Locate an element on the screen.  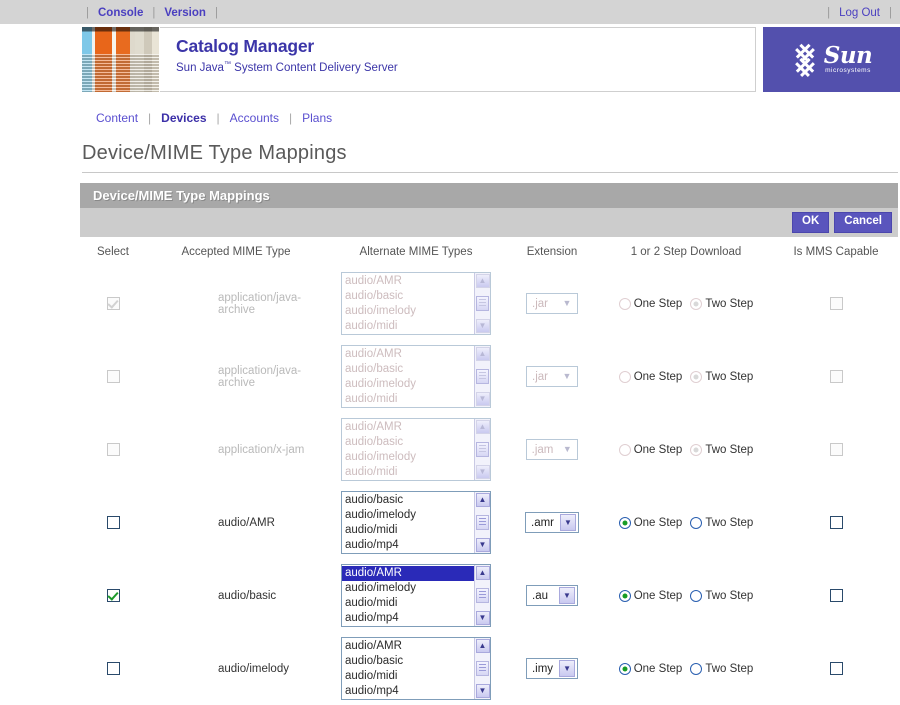
cell-accepted-mime-type: application/java-archive is located at coordinates (236, 303).